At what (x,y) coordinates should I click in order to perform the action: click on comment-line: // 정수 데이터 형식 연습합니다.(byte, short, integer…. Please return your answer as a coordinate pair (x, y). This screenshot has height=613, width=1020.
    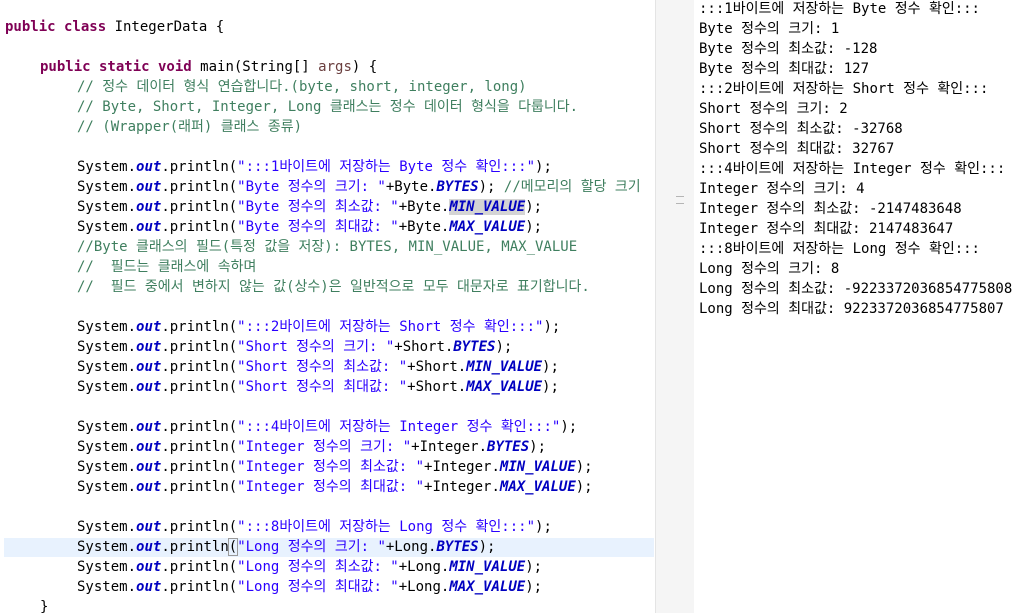
    Looking at the image, I should click on (302, 87).